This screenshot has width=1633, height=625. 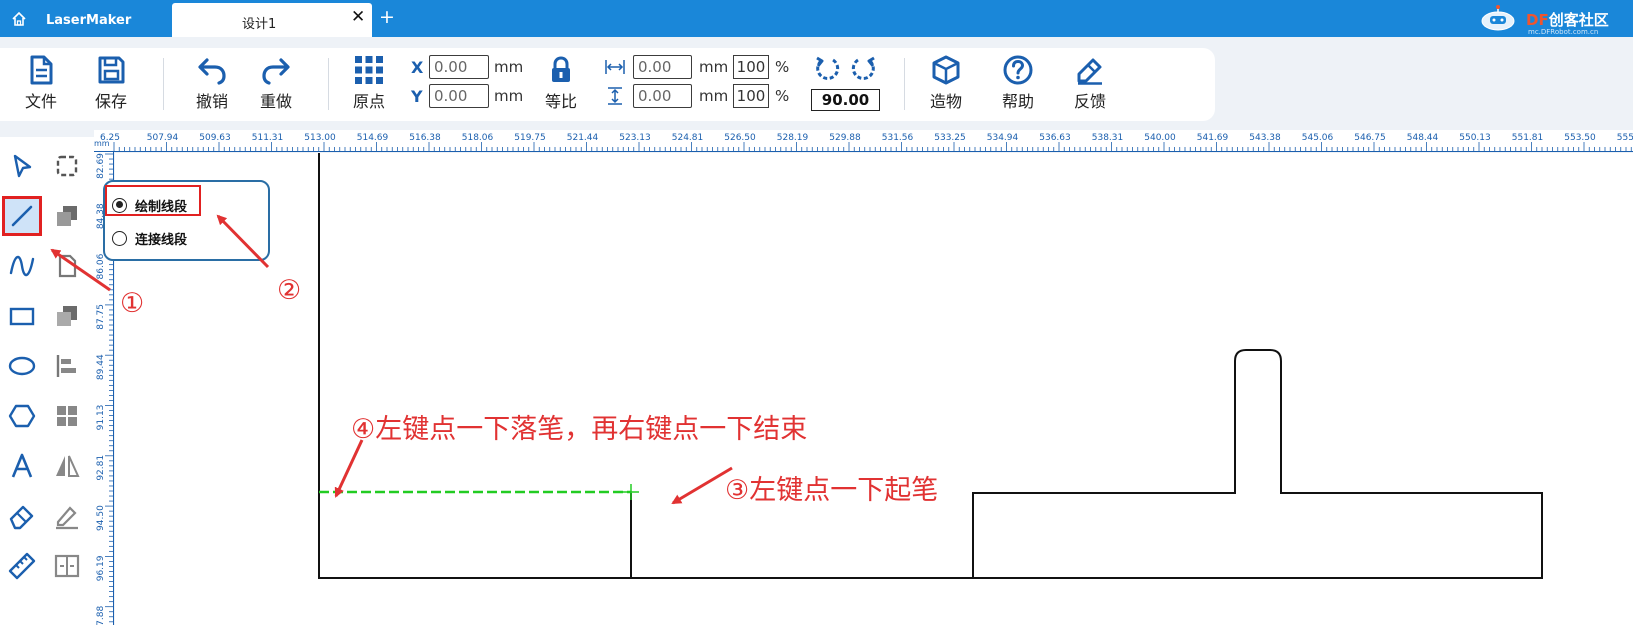 What do you see at coordinates (22, 216) in the screenshot?
I see `line-tool` at bounding box center [22, 216].